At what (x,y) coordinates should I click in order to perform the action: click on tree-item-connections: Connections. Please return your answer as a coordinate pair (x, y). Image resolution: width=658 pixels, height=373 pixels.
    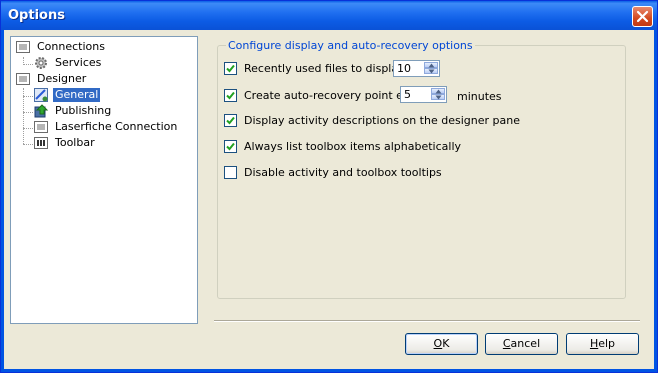
    Looking at the image, I should click on (61, 47).